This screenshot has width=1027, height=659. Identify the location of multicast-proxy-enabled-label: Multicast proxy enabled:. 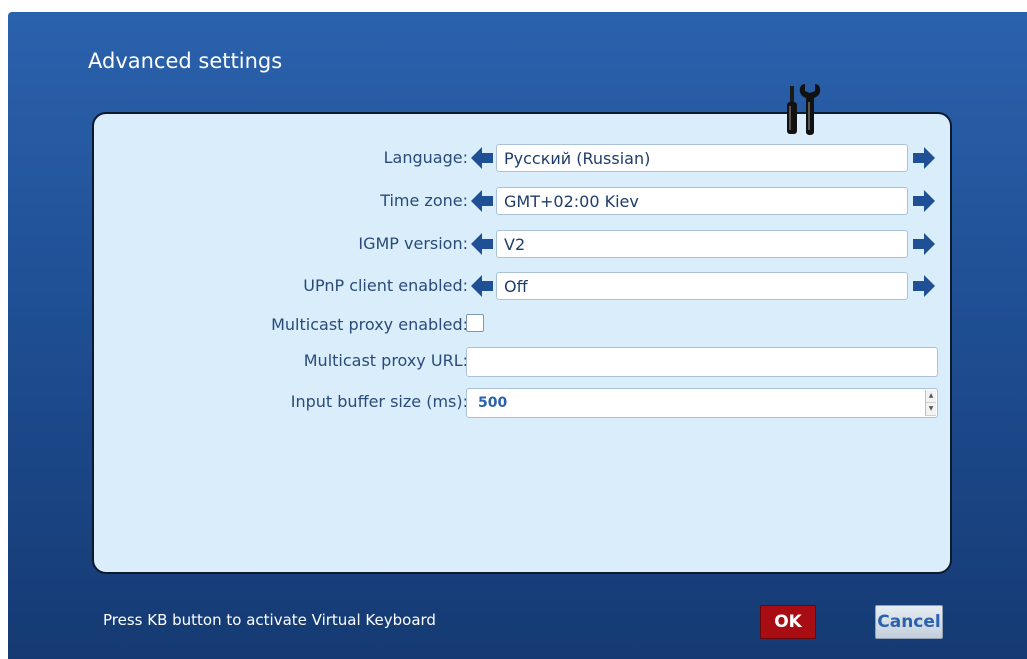
(369, 324).